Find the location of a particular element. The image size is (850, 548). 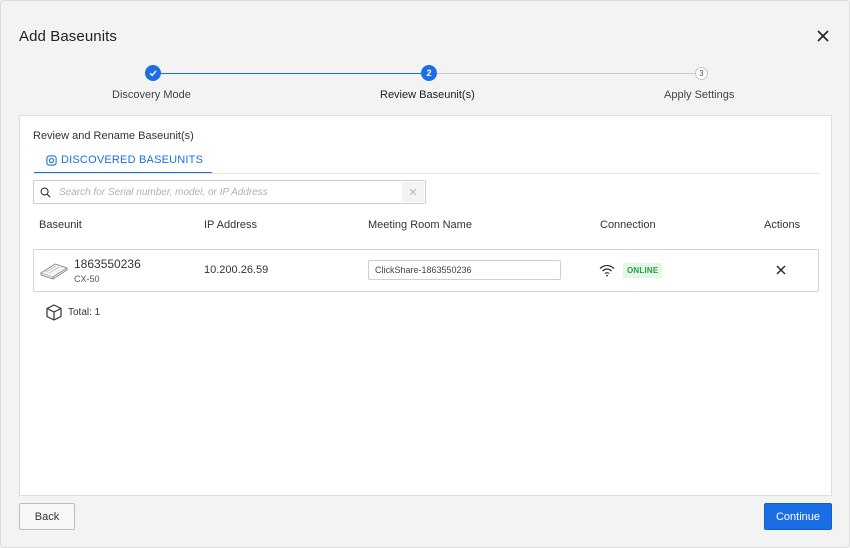

column-header-connection: Connection is located at coordinates (628, 225).